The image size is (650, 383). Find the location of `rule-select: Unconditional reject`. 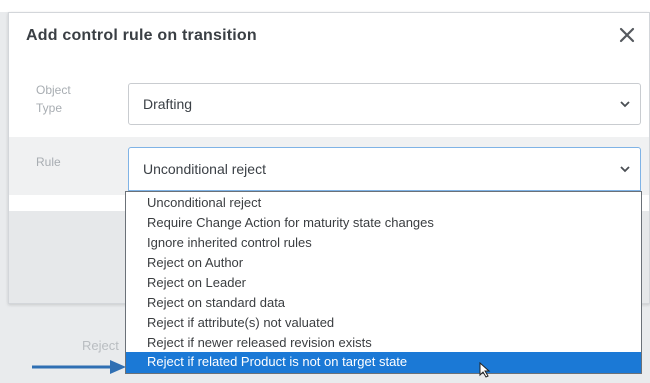

rule-select: Unconditional reject is located at coordinates (384, 169).